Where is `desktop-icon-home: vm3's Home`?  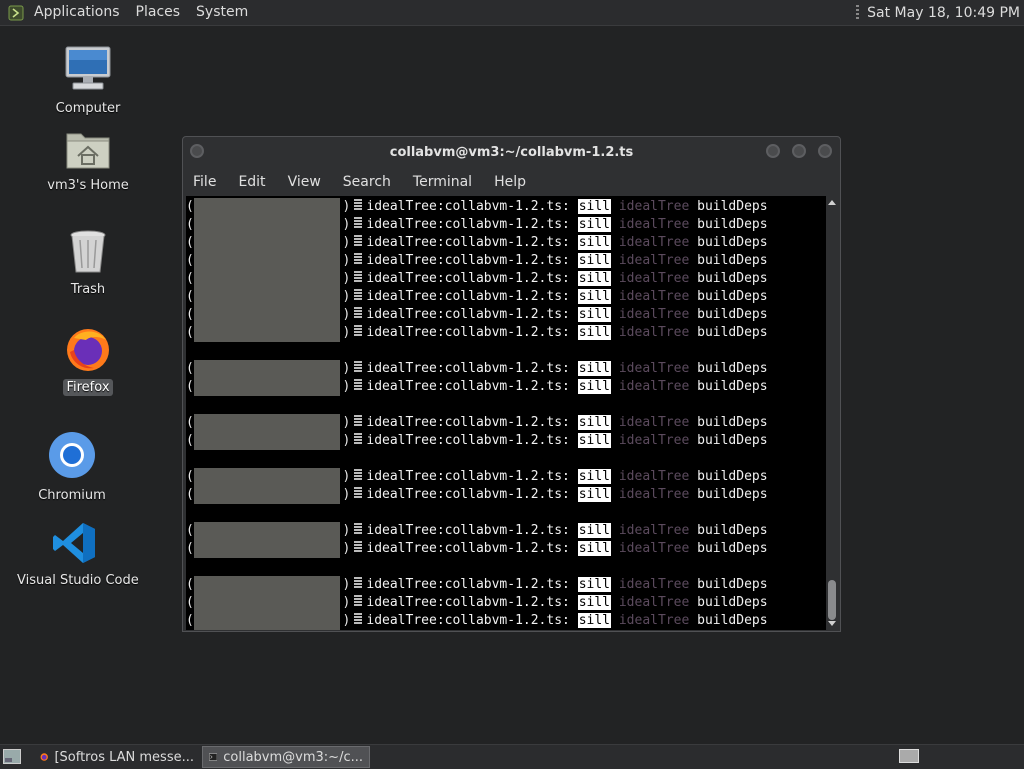
desktop-icon-home: vm3's Home is located at coordinates (88, 161).